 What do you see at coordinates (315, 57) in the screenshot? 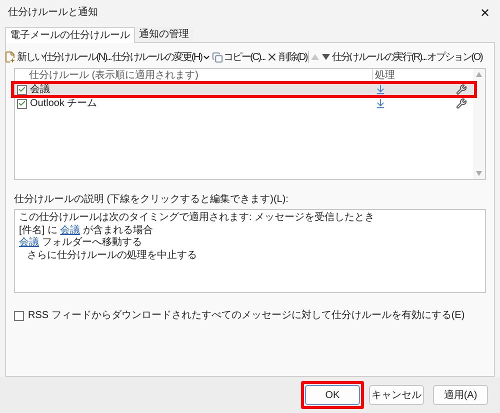
I see `up-triangle-icon` at bounding box center [315, 57].